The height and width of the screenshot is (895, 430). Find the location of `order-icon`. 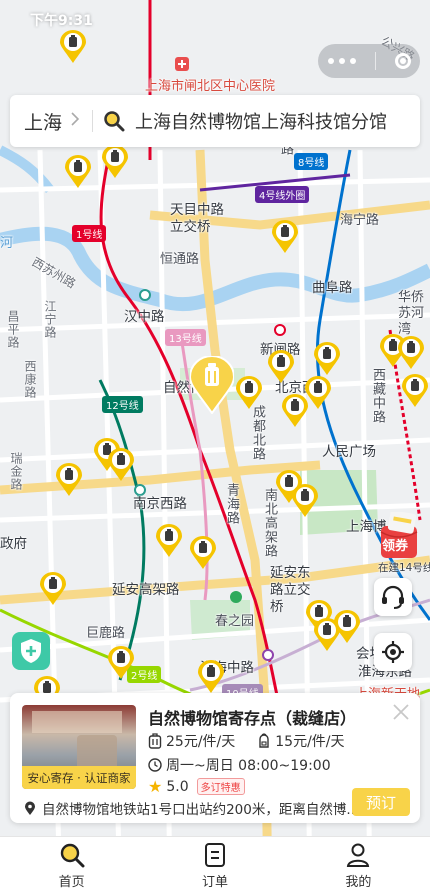

order-icon is located at coordinates (214, 855).